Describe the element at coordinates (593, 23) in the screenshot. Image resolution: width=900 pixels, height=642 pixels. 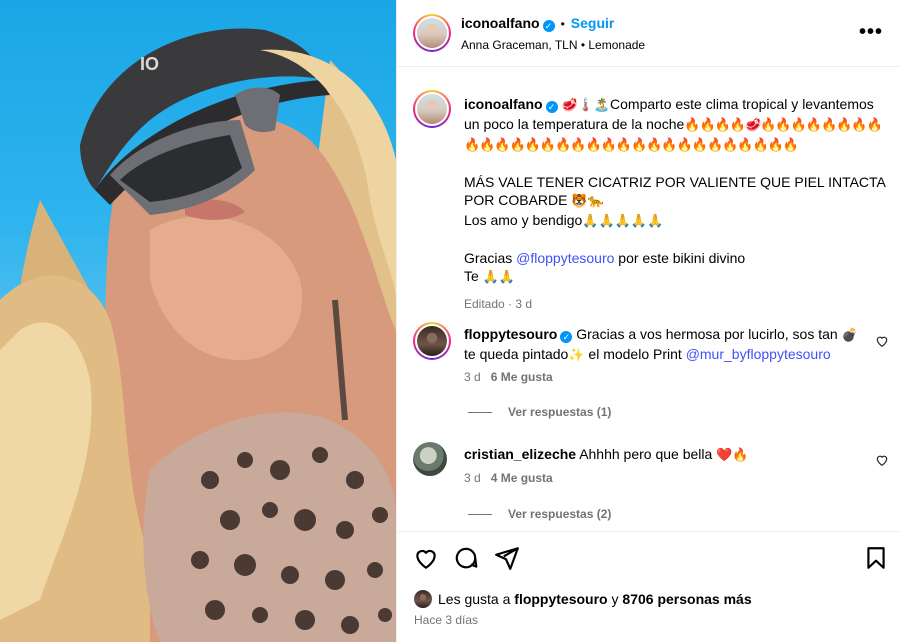
I see `follow-button: Seguir` at that location.